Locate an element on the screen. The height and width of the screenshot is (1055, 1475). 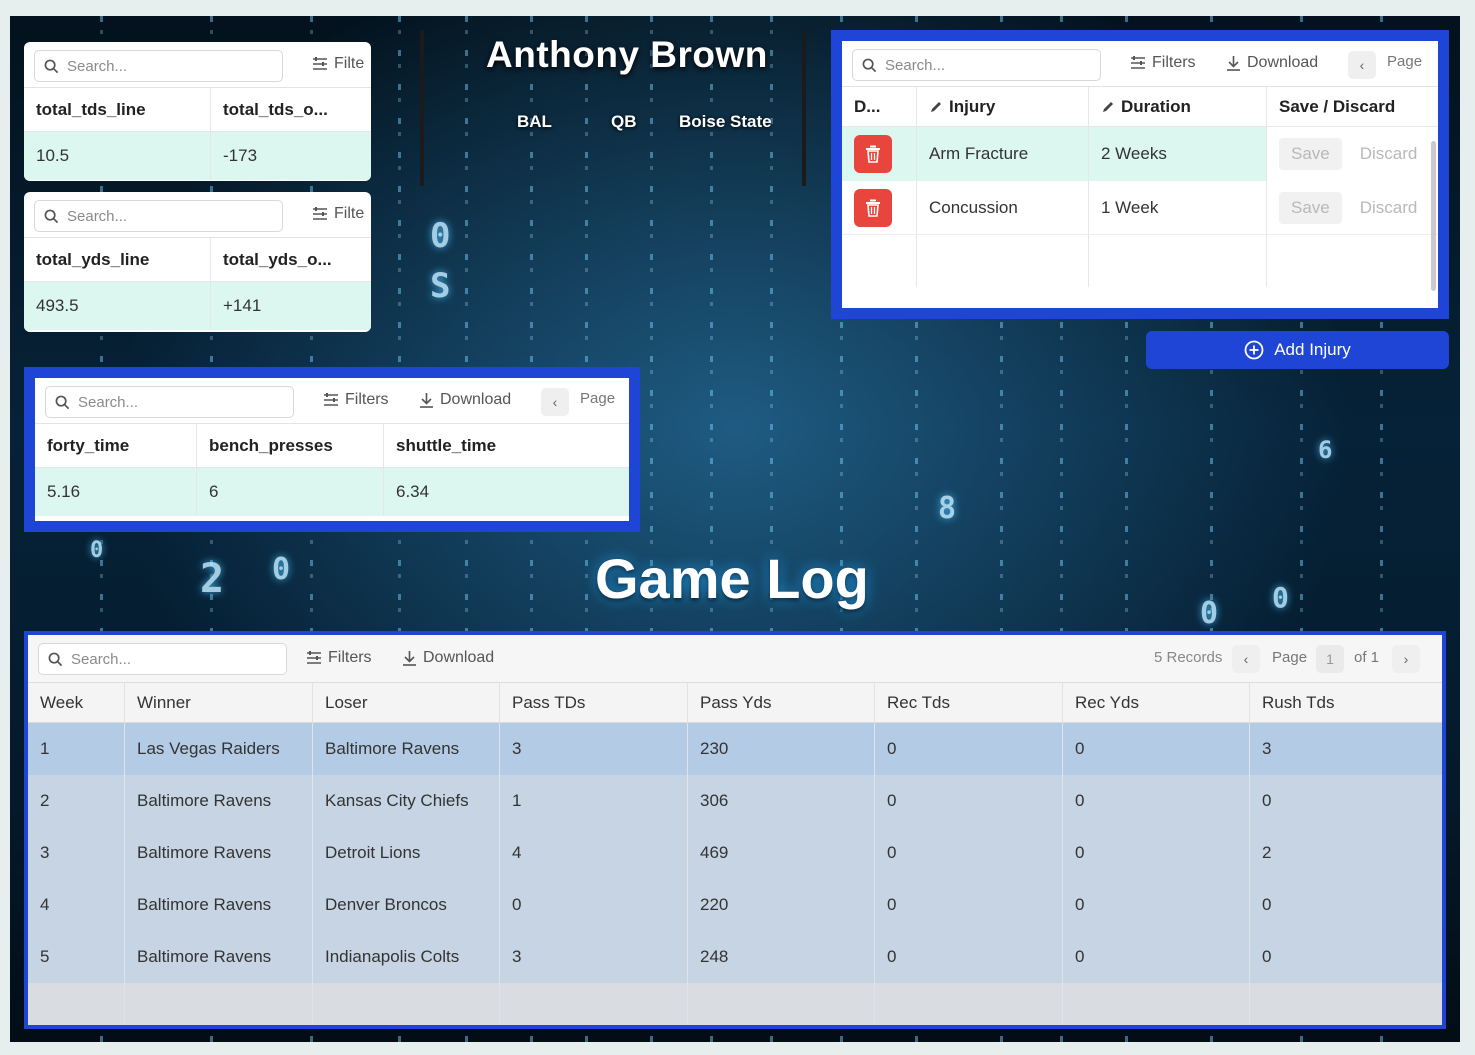
duration-cell: 2 Weeks is located at coordinates (1178, 154).